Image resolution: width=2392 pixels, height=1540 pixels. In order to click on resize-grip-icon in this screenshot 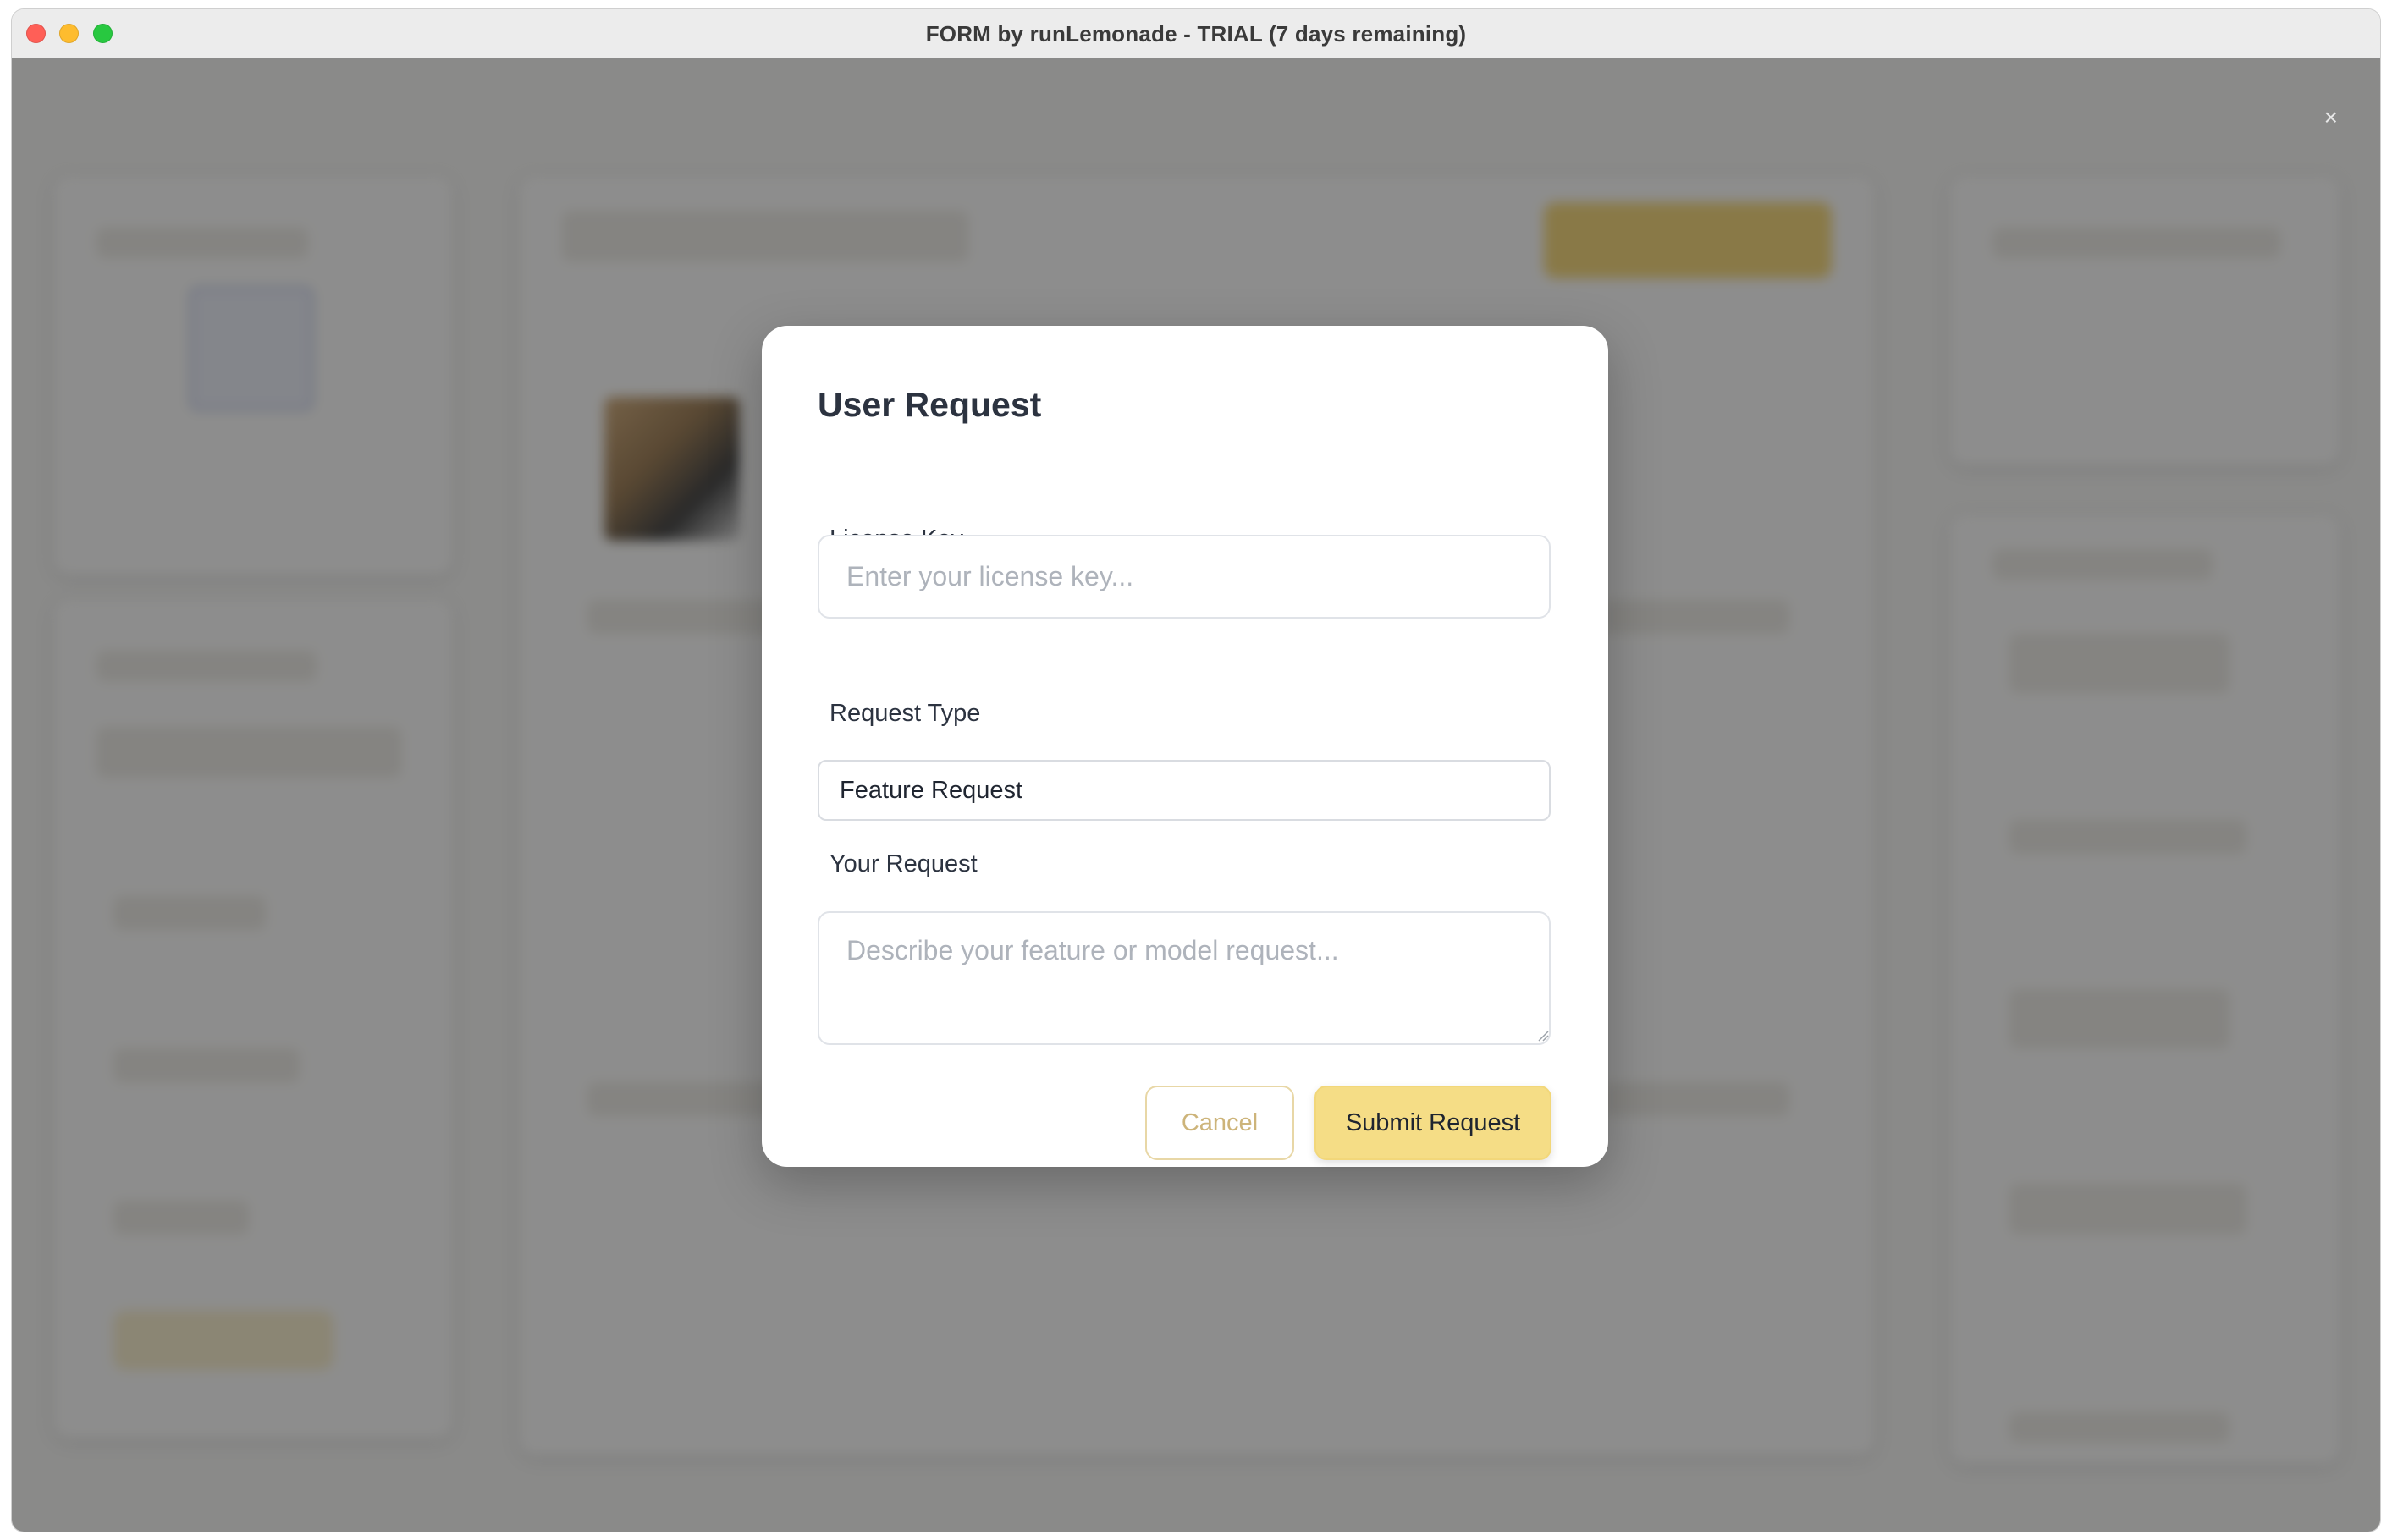, I will do `click(1543, 1036)`.